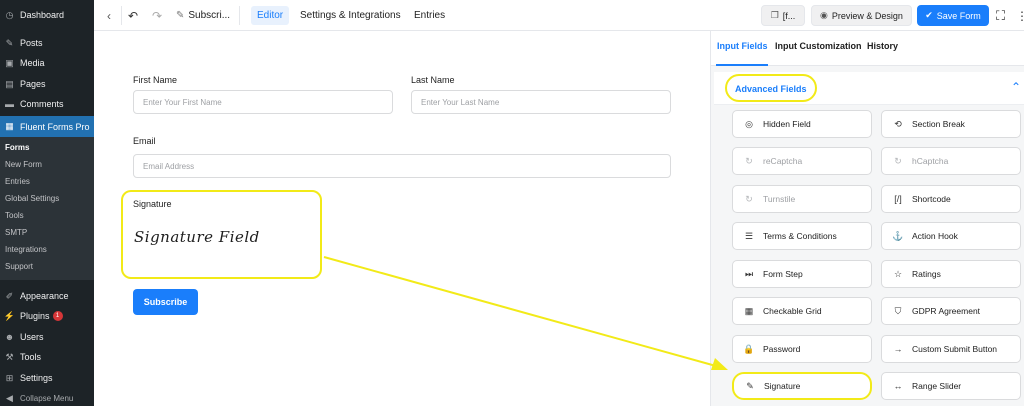  I want to click on wp-submenu-entries: Entries, so click(17, 181).